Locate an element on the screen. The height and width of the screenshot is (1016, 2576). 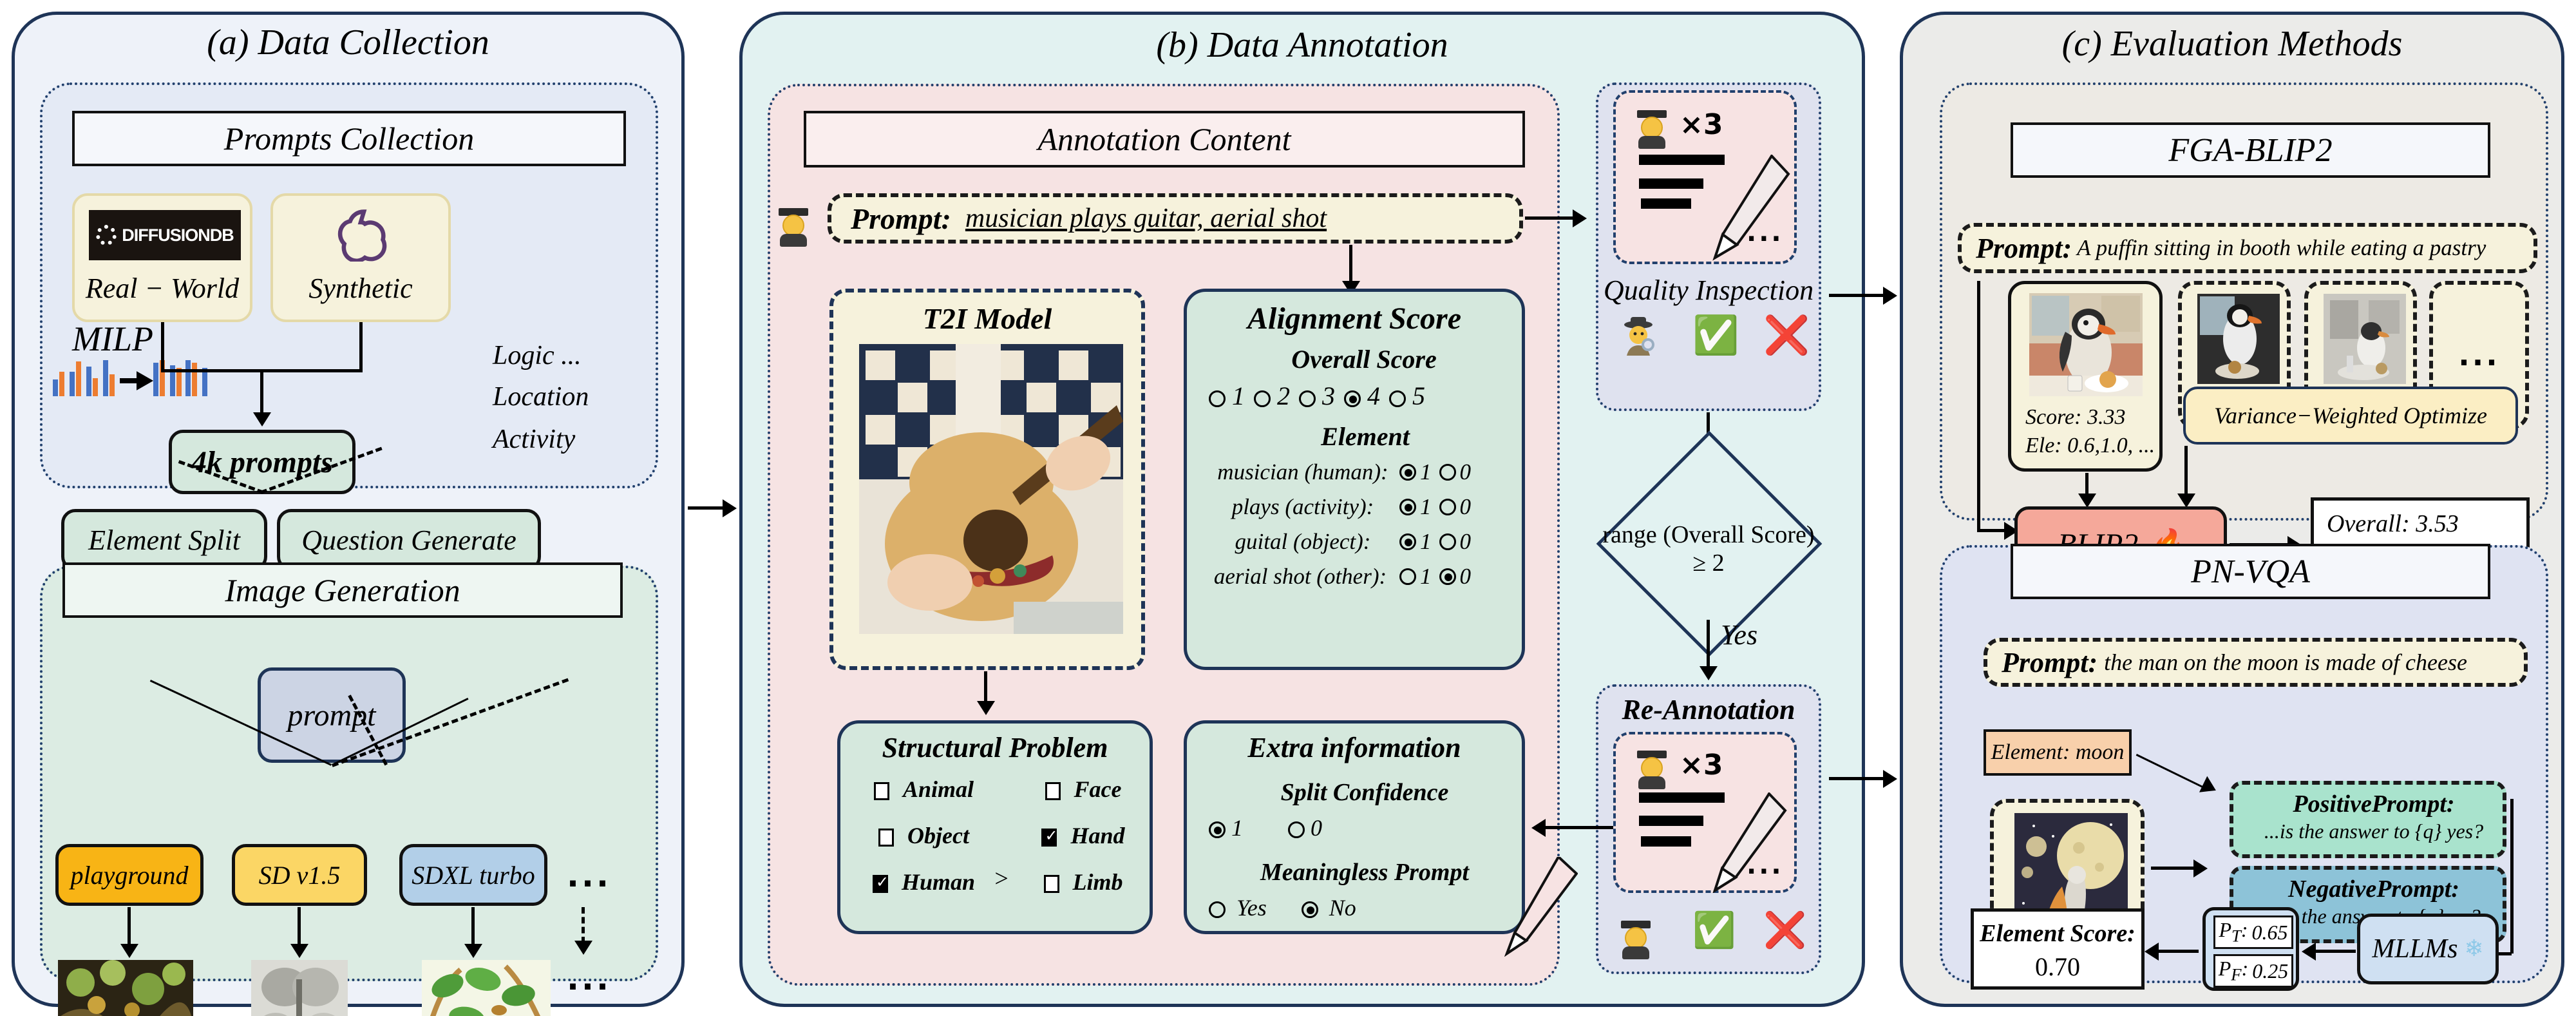
model-label-sd15: SD v1.5 is located at coordinates (299, 875).